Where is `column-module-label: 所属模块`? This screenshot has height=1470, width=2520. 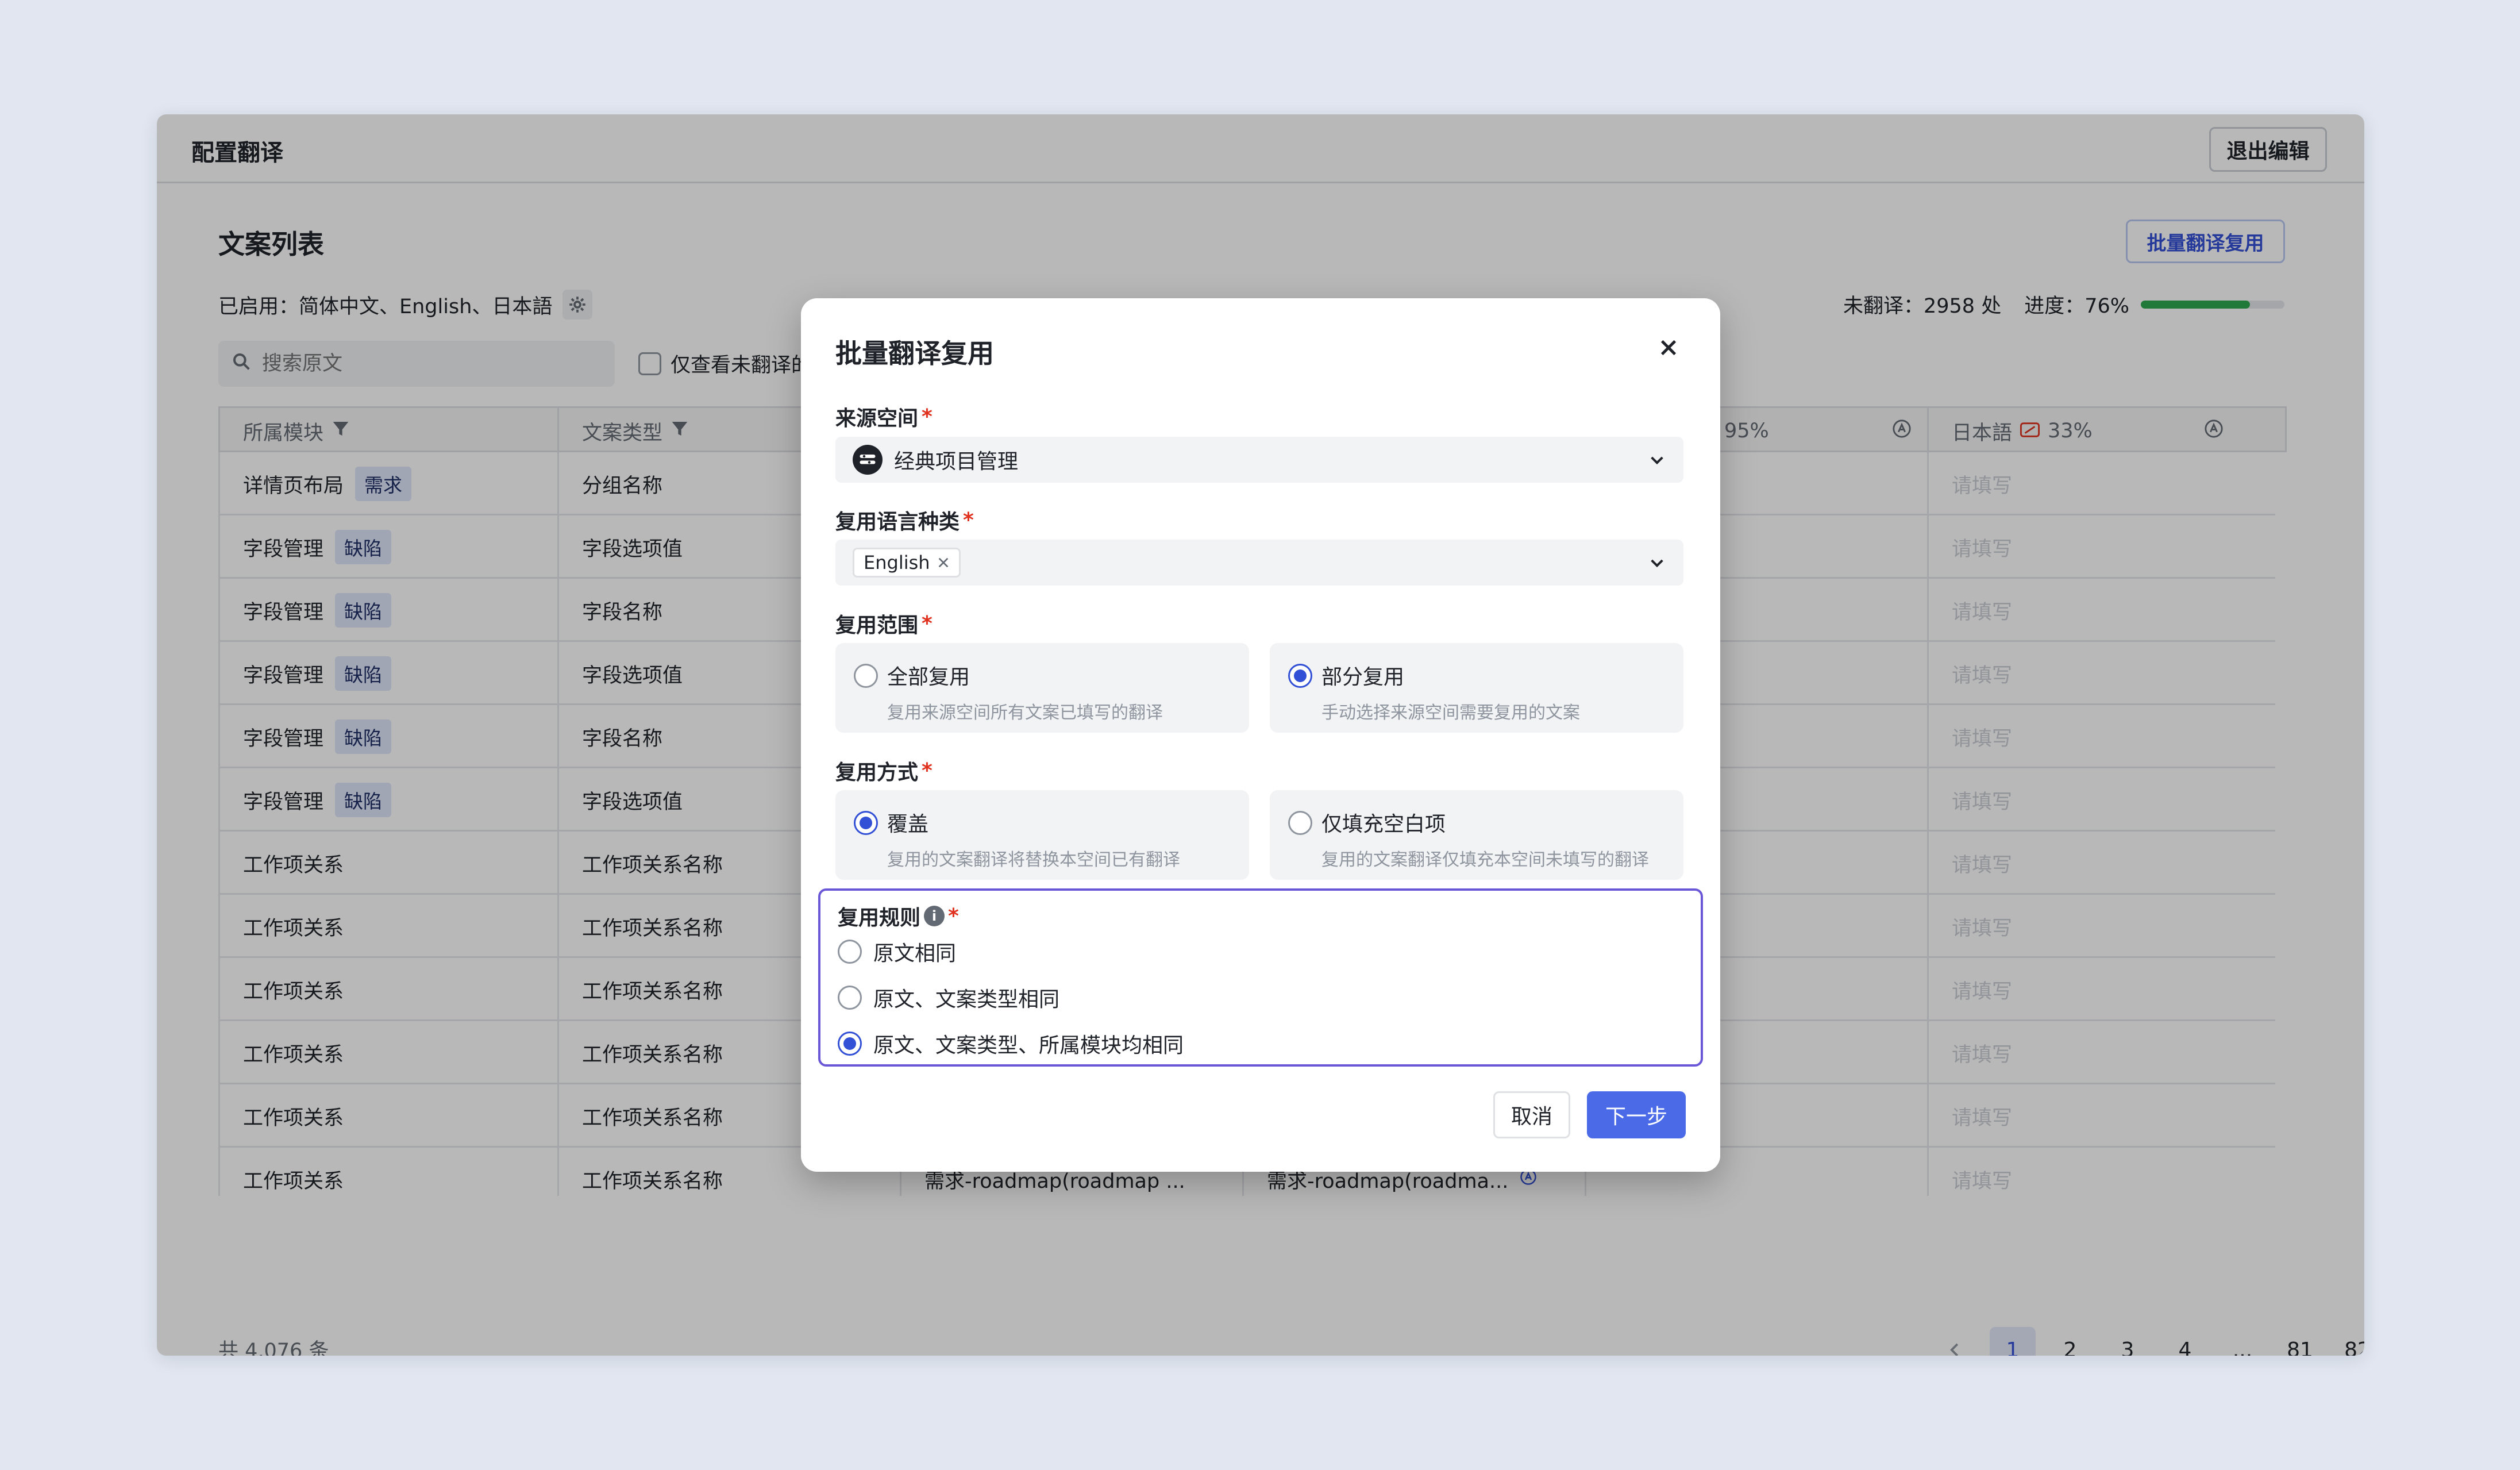 column-module-label: 所属模块 is located at coordinates (284, 433).